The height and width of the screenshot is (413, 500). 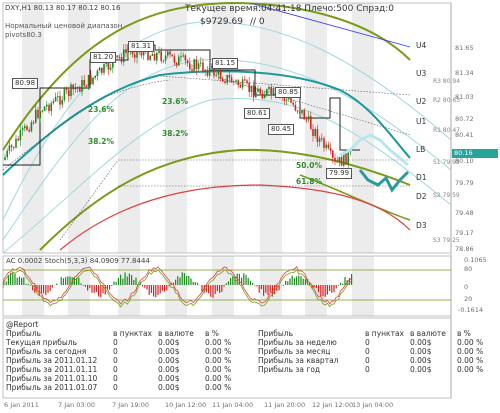 I want to click on report-cell: Прибыль за 2011.01.11, so click(x=52, y=369).